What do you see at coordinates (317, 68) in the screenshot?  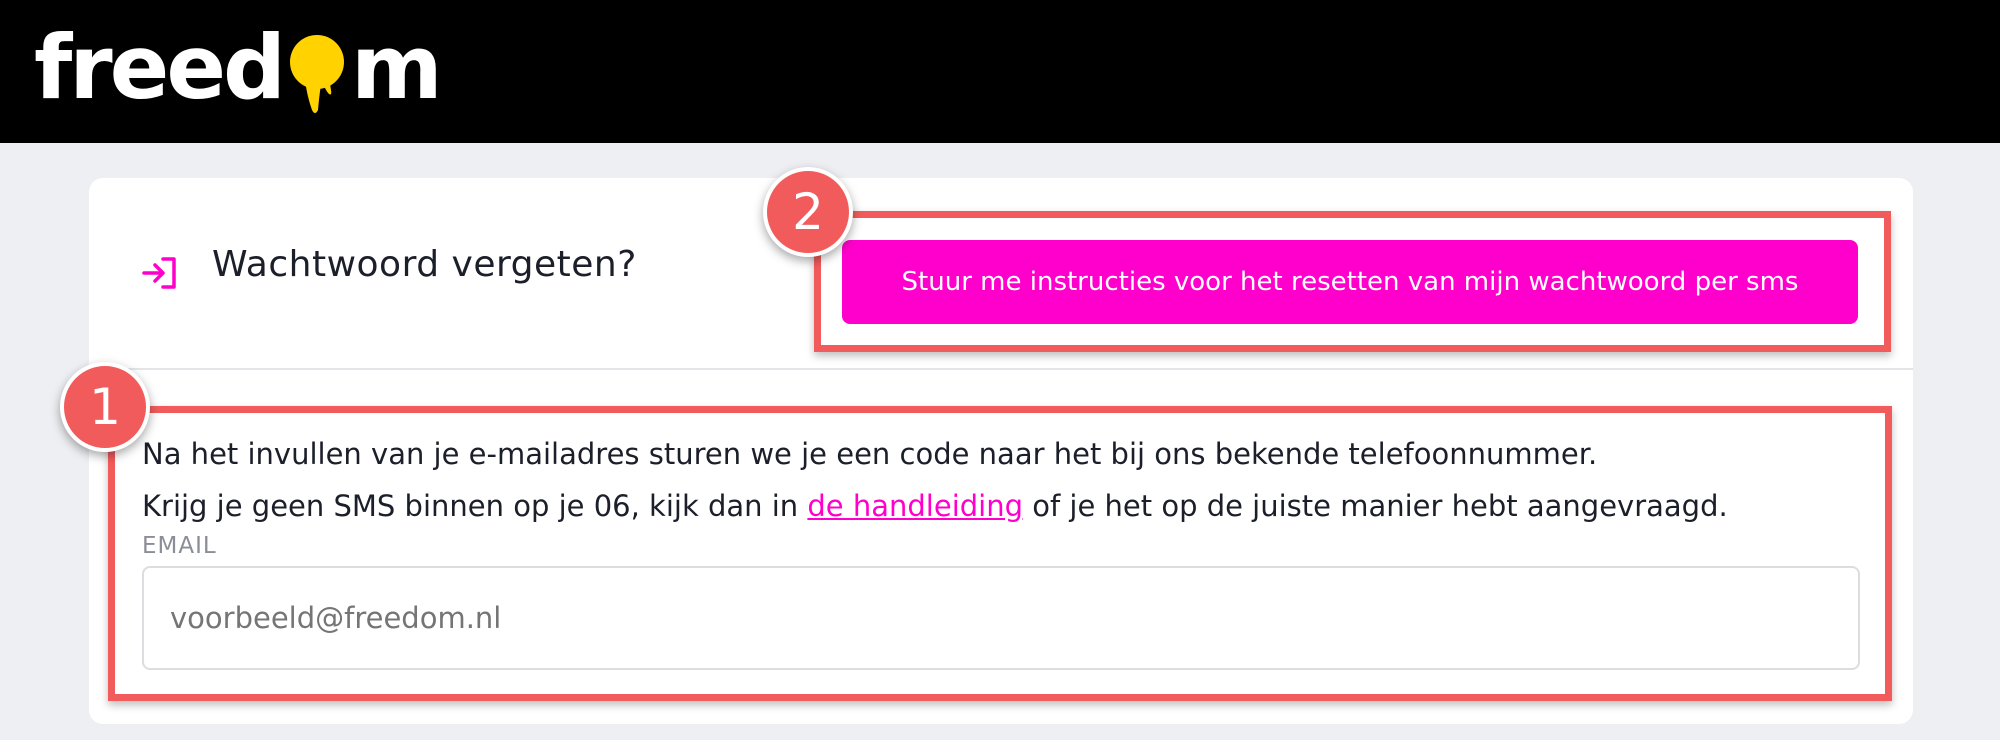 I see `logo-drip-icon` at bounding box center [317, 68].